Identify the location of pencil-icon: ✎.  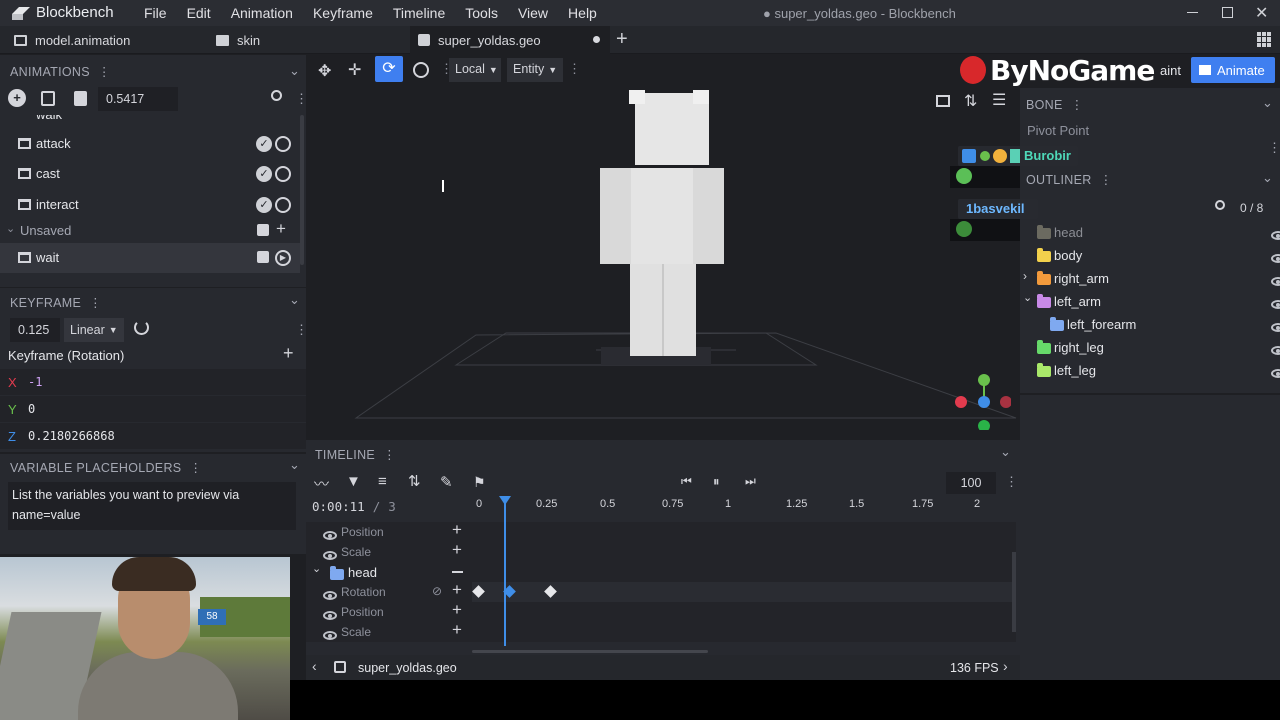
(446, 482).